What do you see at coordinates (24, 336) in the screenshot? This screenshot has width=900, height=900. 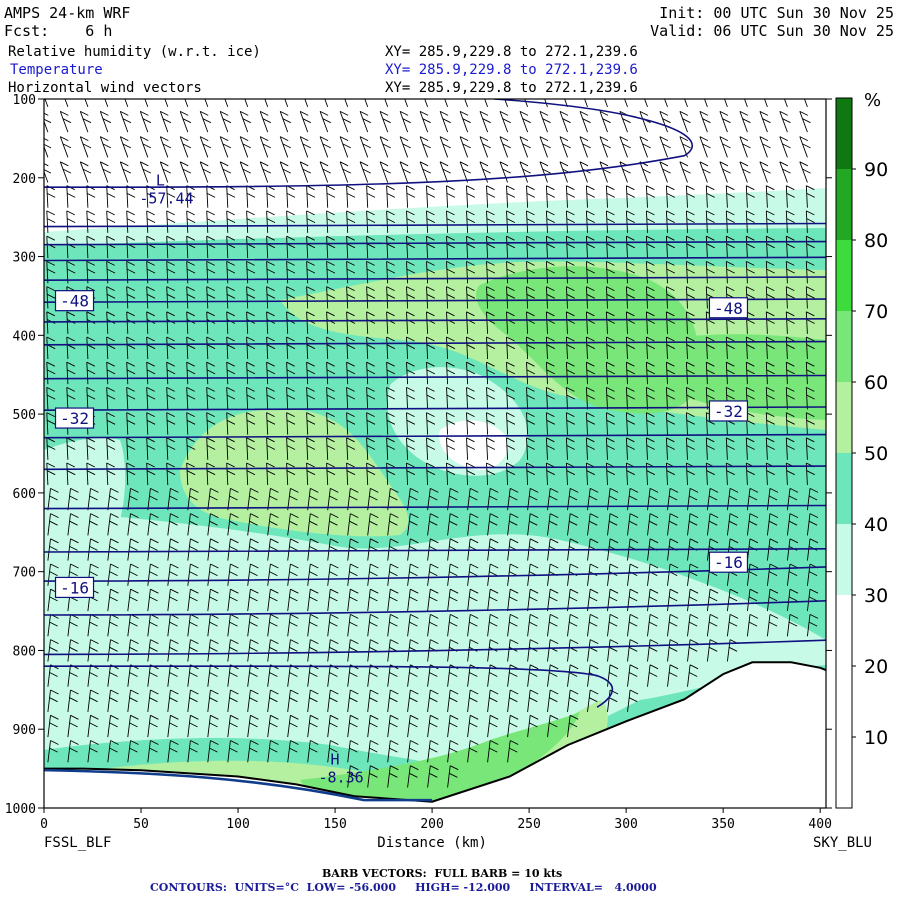 I see `y-tick-label: 400` at bounding box center [24, 336].